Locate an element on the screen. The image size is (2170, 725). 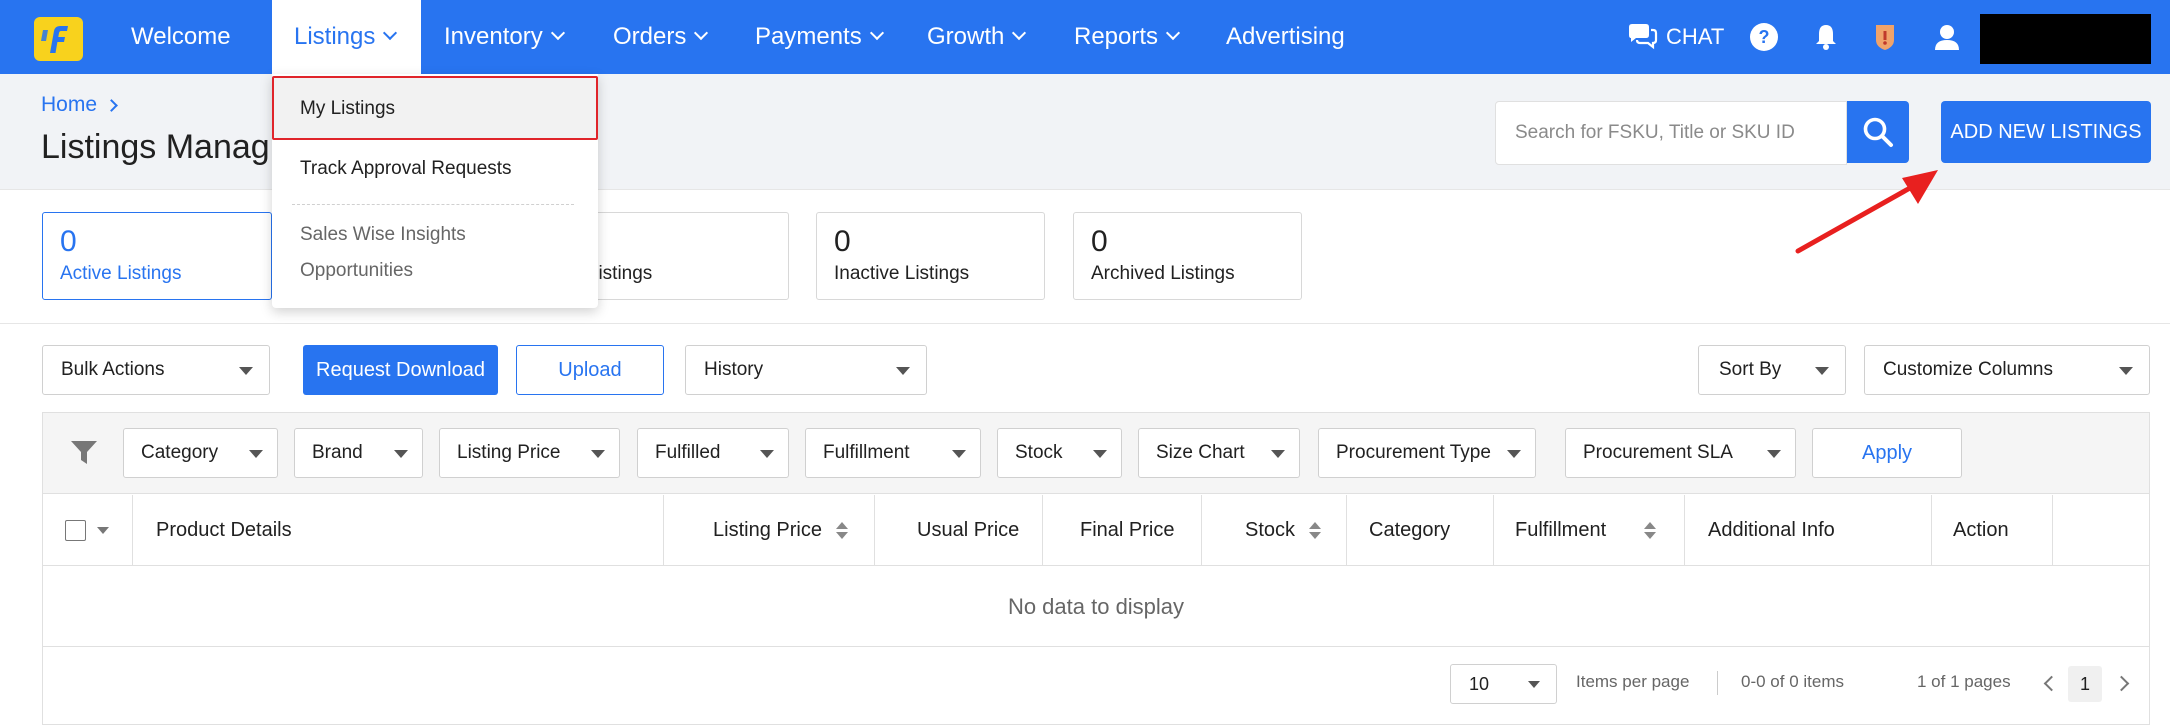
filter-size-chart: Size Chart is located at coordinates (1219, 453).